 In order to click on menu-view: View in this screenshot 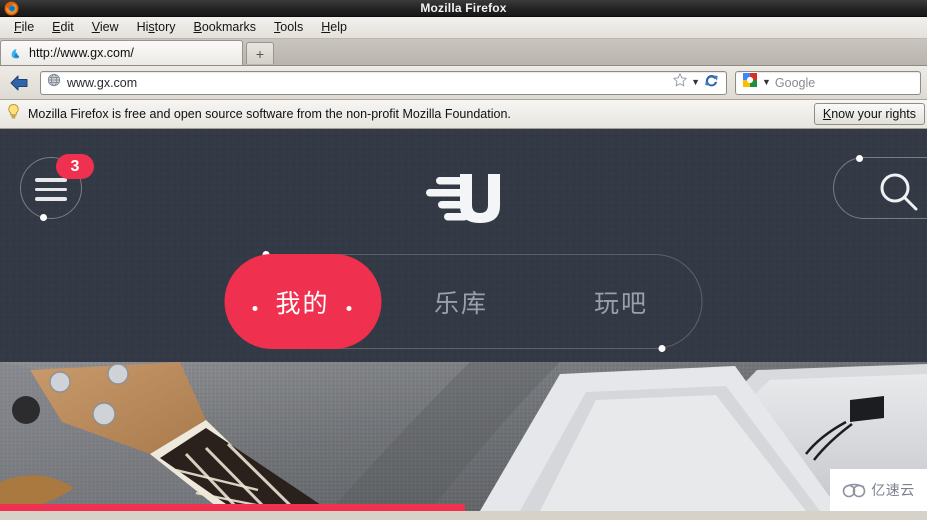, I will do `click(105, 27)`.